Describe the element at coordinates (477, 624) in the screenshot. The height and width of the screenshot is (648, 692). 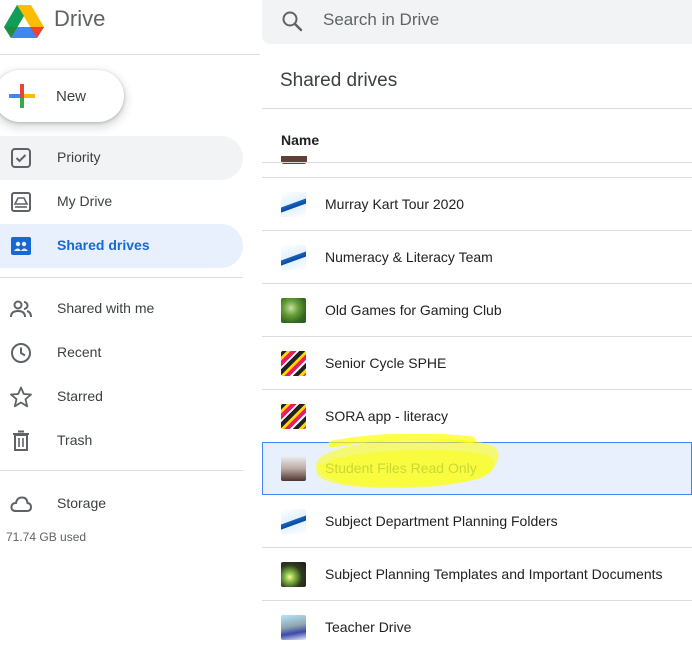
I see `table-row: Teacher Drive` at that location.